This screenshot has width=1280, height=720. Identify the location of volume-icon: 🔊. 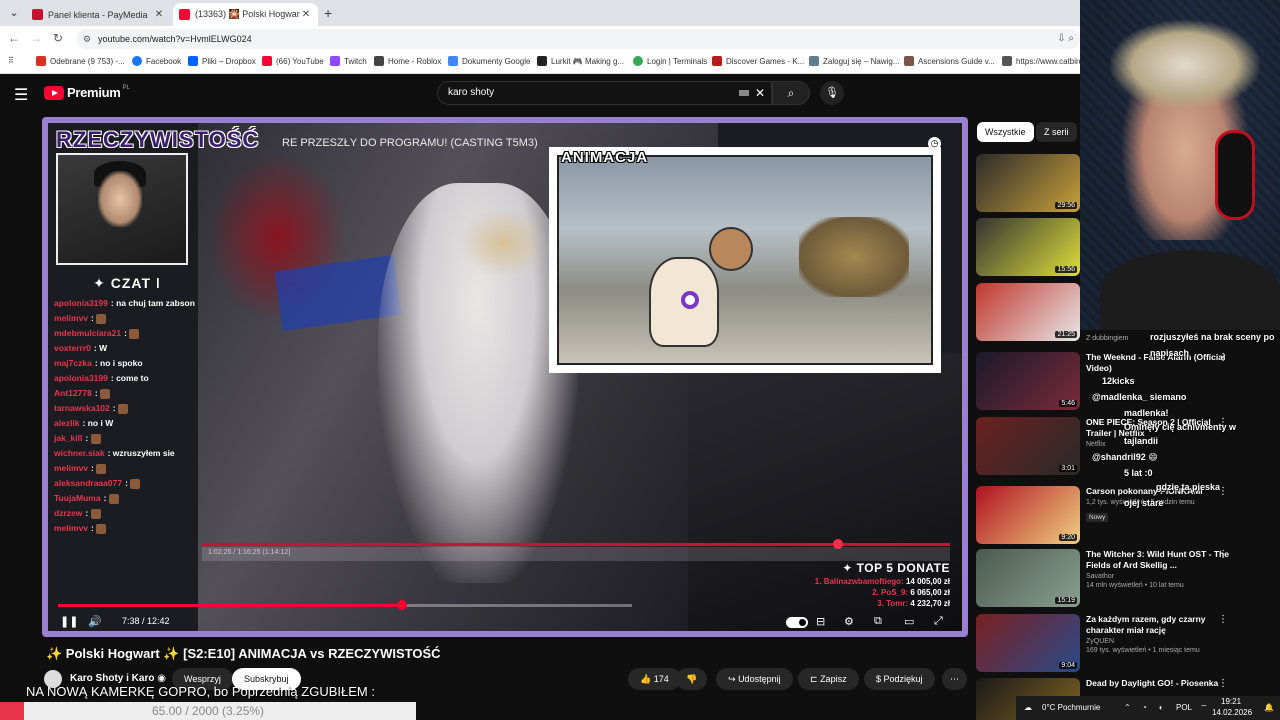
(95, 621).